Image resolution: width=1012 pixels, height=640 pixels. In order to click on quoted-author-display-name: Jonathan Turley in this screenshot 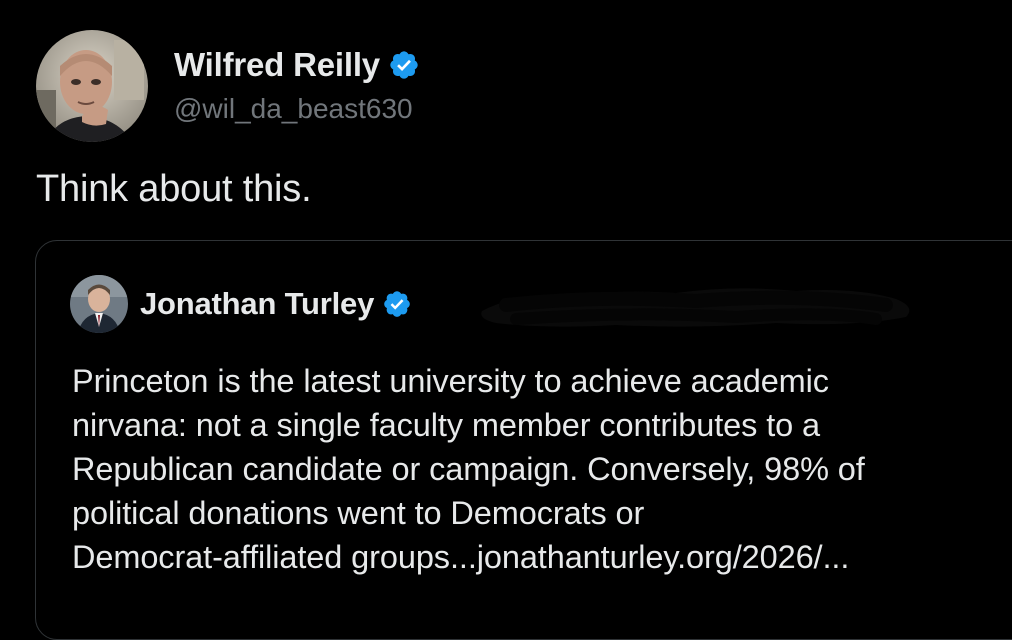, I will do `click(257, 304)`.